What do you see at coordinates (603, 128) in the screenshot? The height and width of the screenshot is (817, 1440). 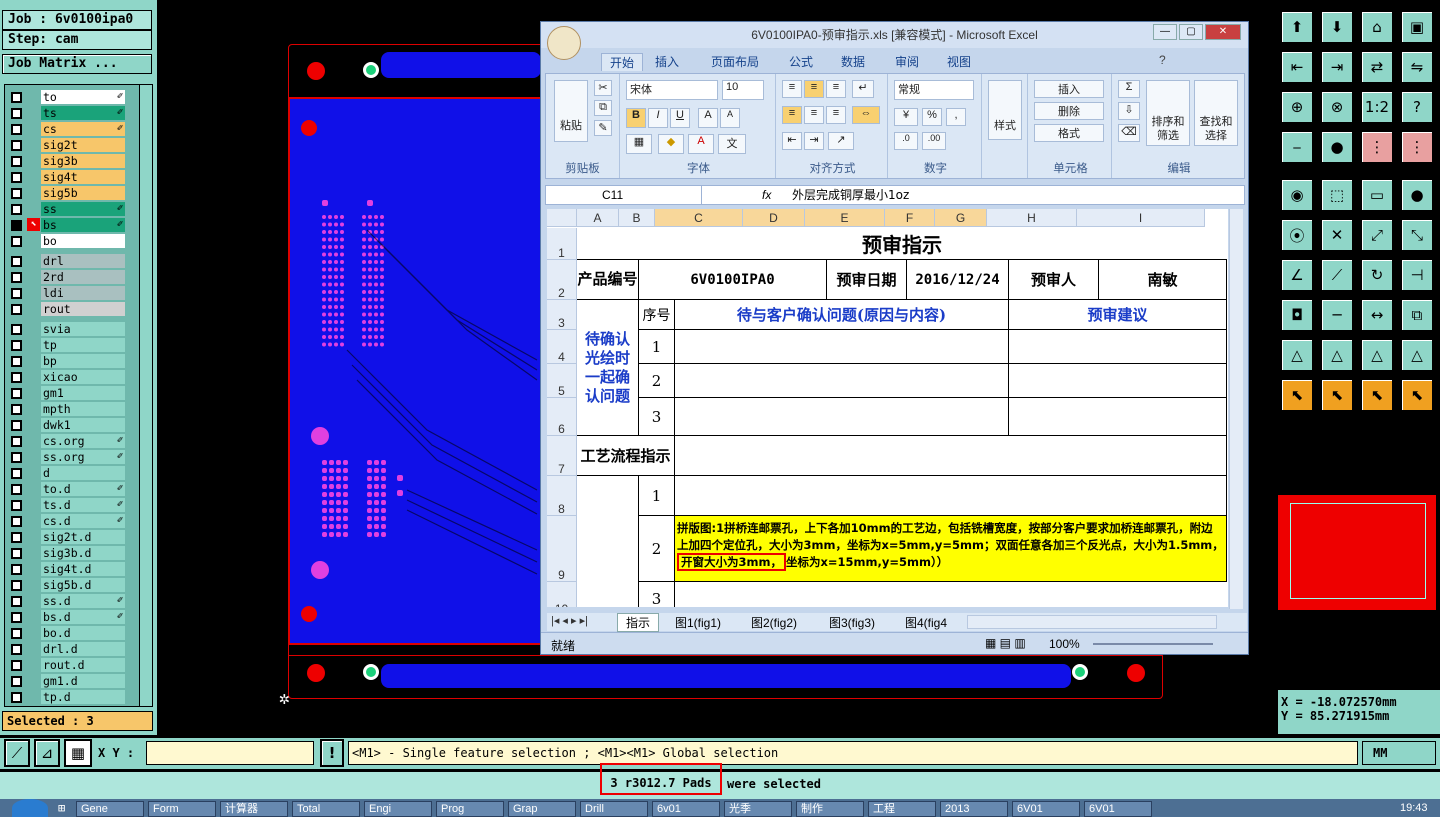 I see `format-painter-icon: ✎` at bounding box center [603, 128].